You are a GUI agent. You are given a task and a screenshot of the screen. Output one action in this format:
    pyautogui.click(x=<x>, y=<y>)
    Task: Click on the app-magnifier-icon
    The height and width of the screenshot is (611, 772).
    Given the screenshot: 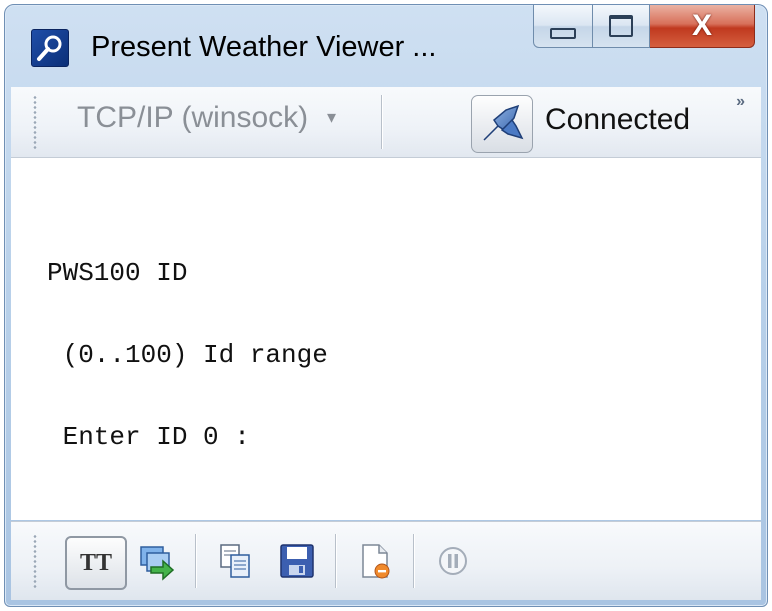 What is the action you would take?
    pyautogui.click(x=50, y=48)
    